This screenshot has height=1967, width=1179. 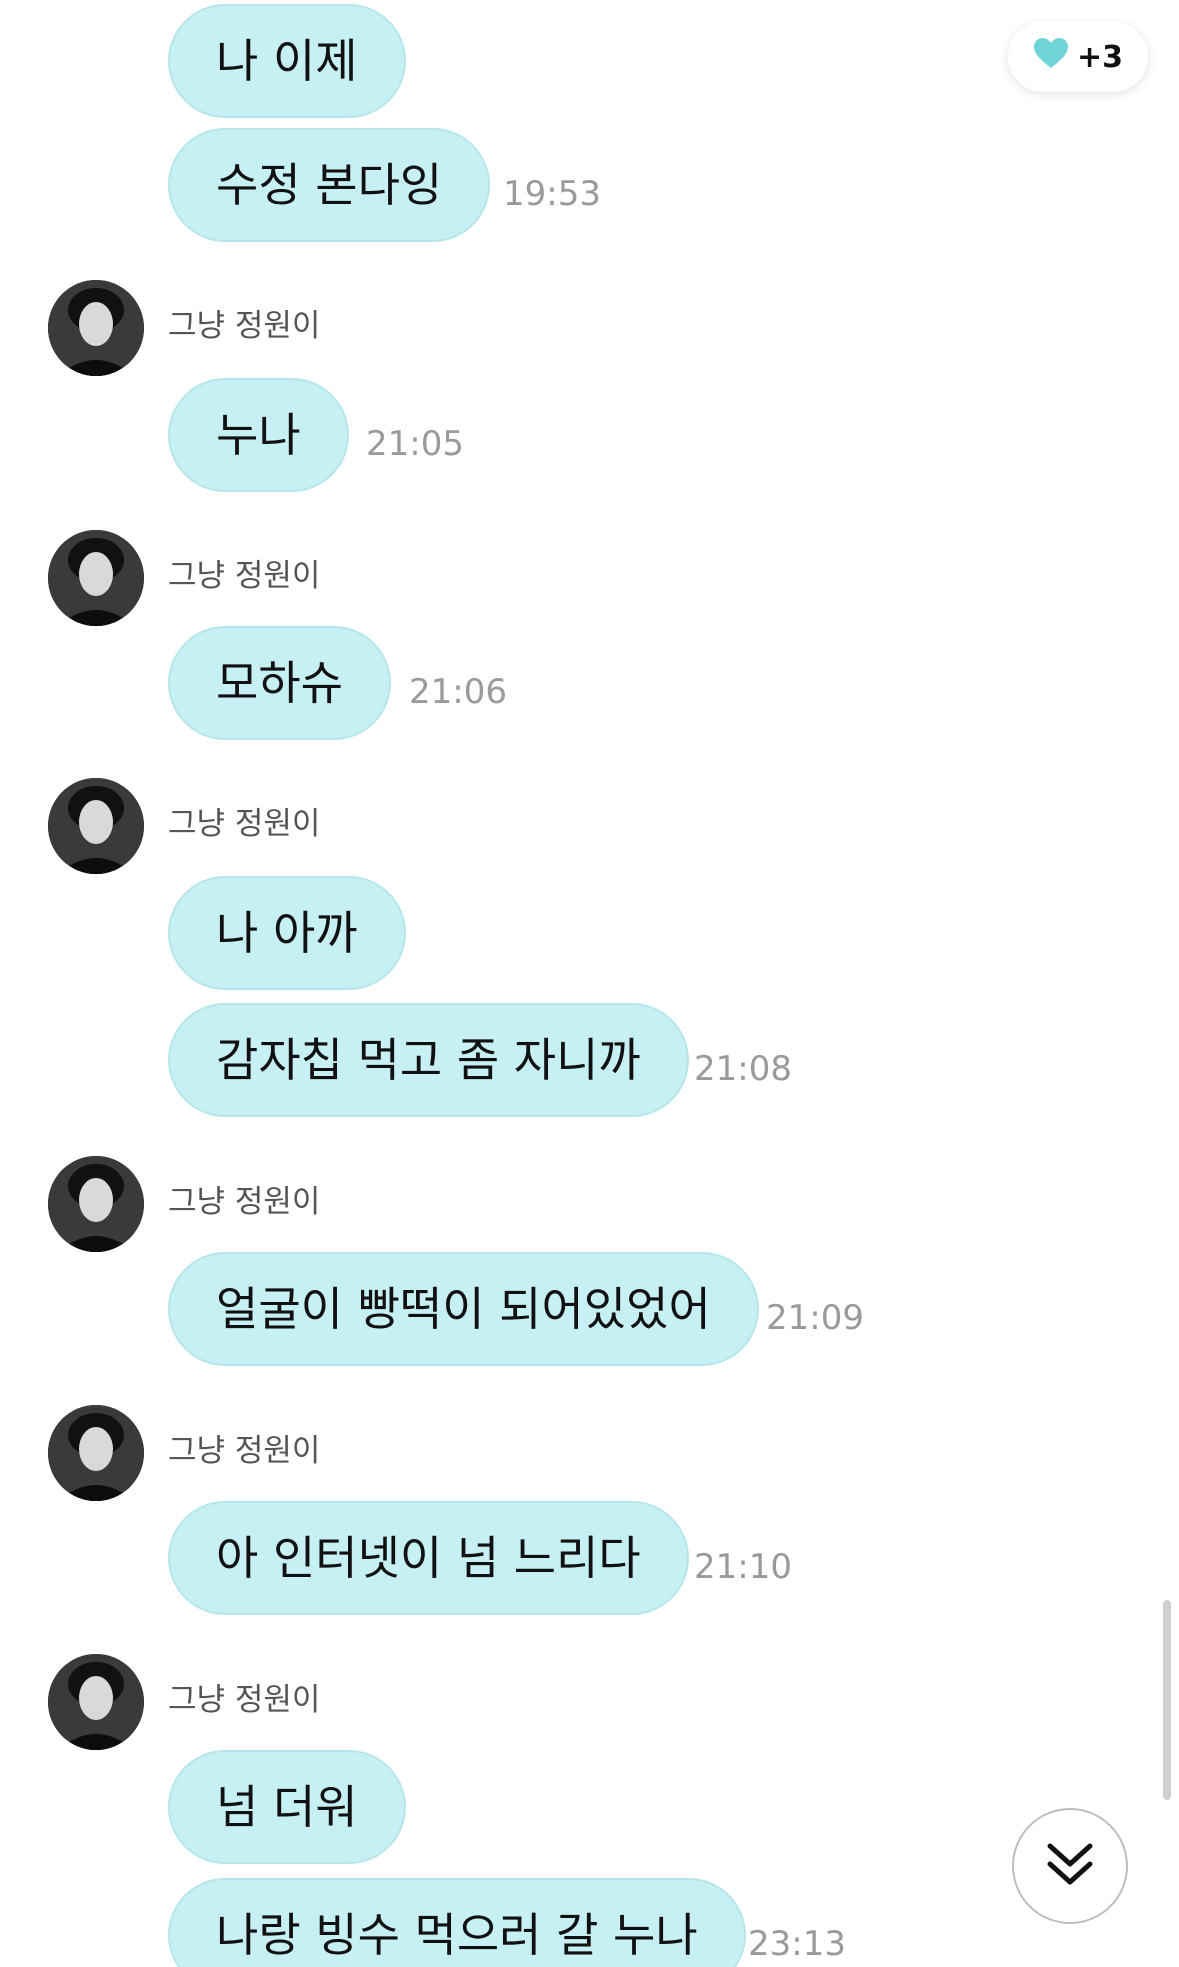 I want to click on message-text: 나 이제, so click(x=287, y=61).